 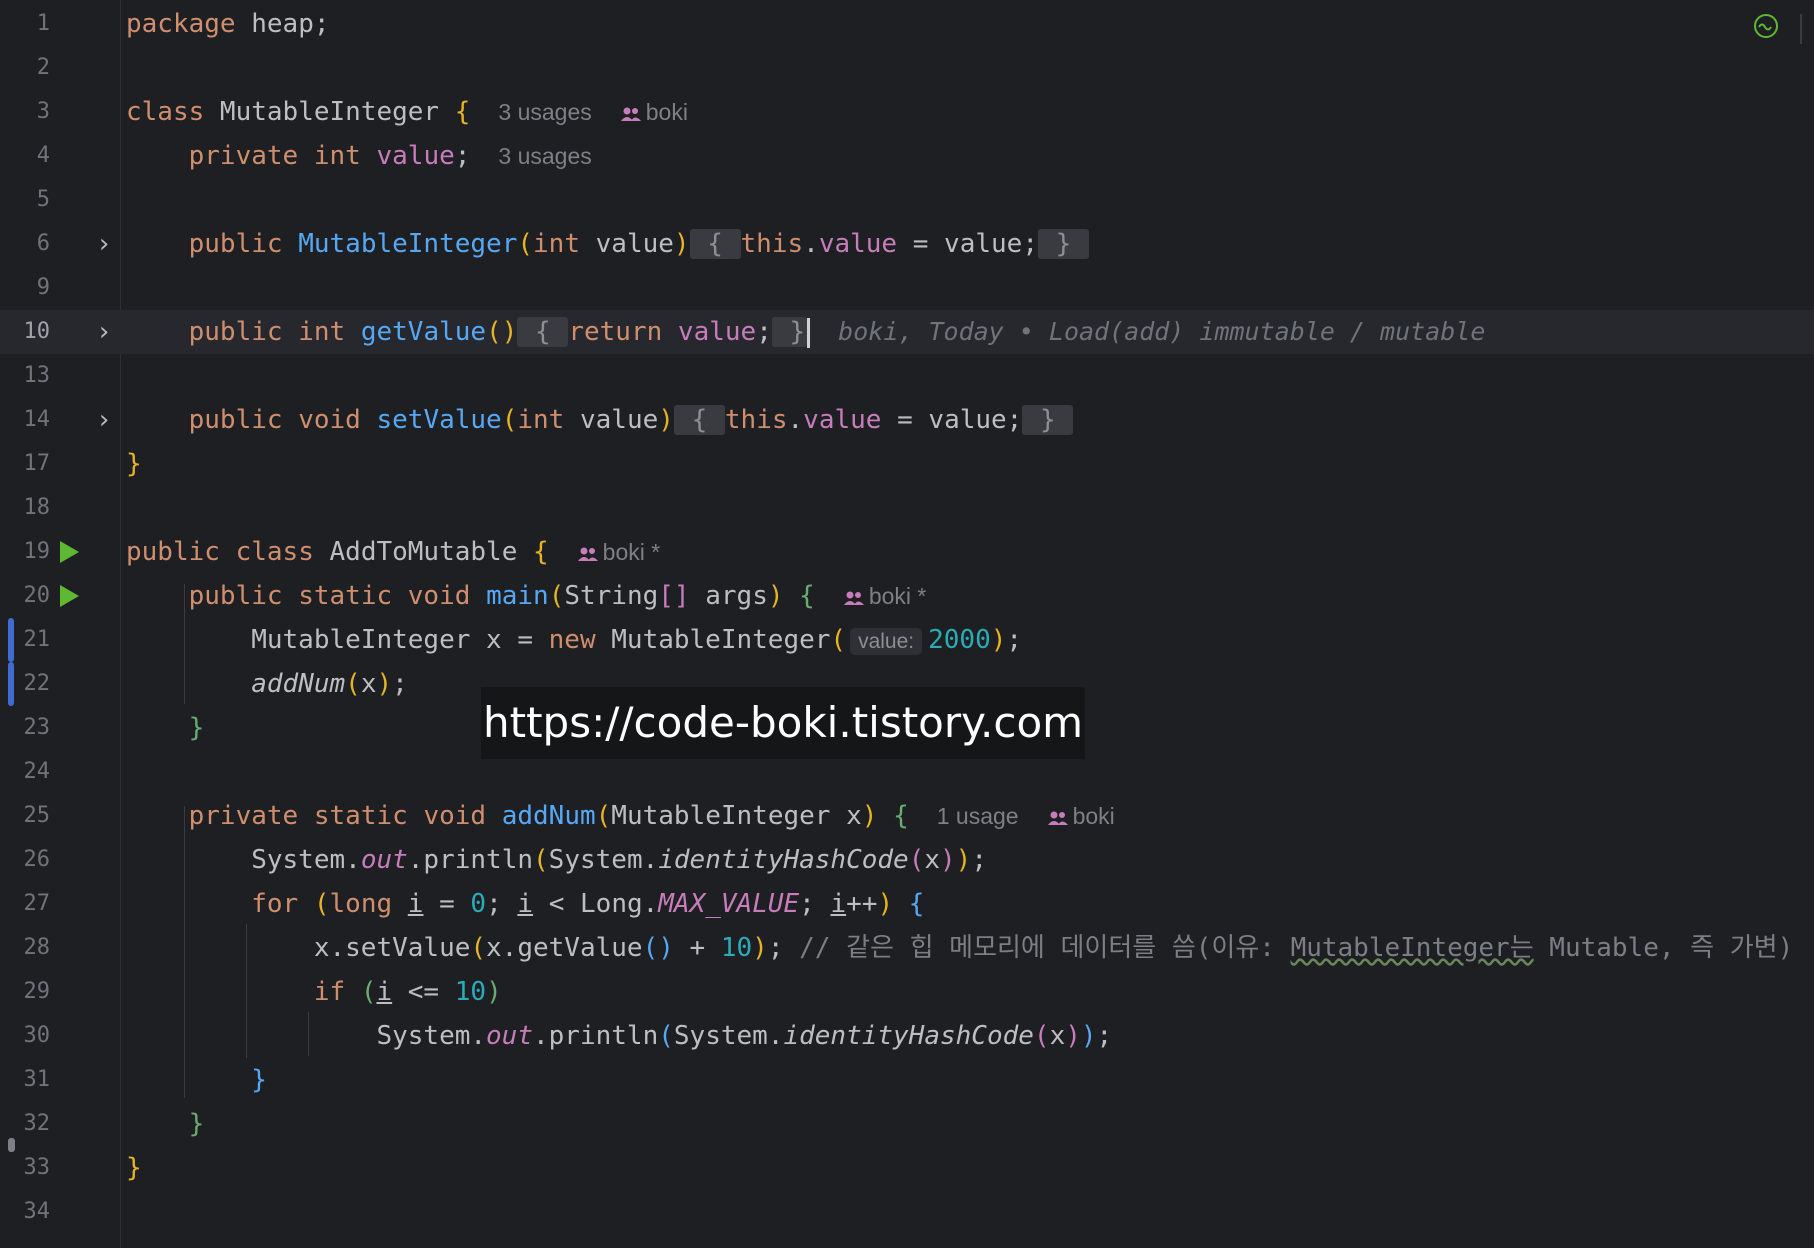 What do you see at coordinates (43, 287) in the screenshot?
I see `line-number: 9` at bounding box center [43, 287].